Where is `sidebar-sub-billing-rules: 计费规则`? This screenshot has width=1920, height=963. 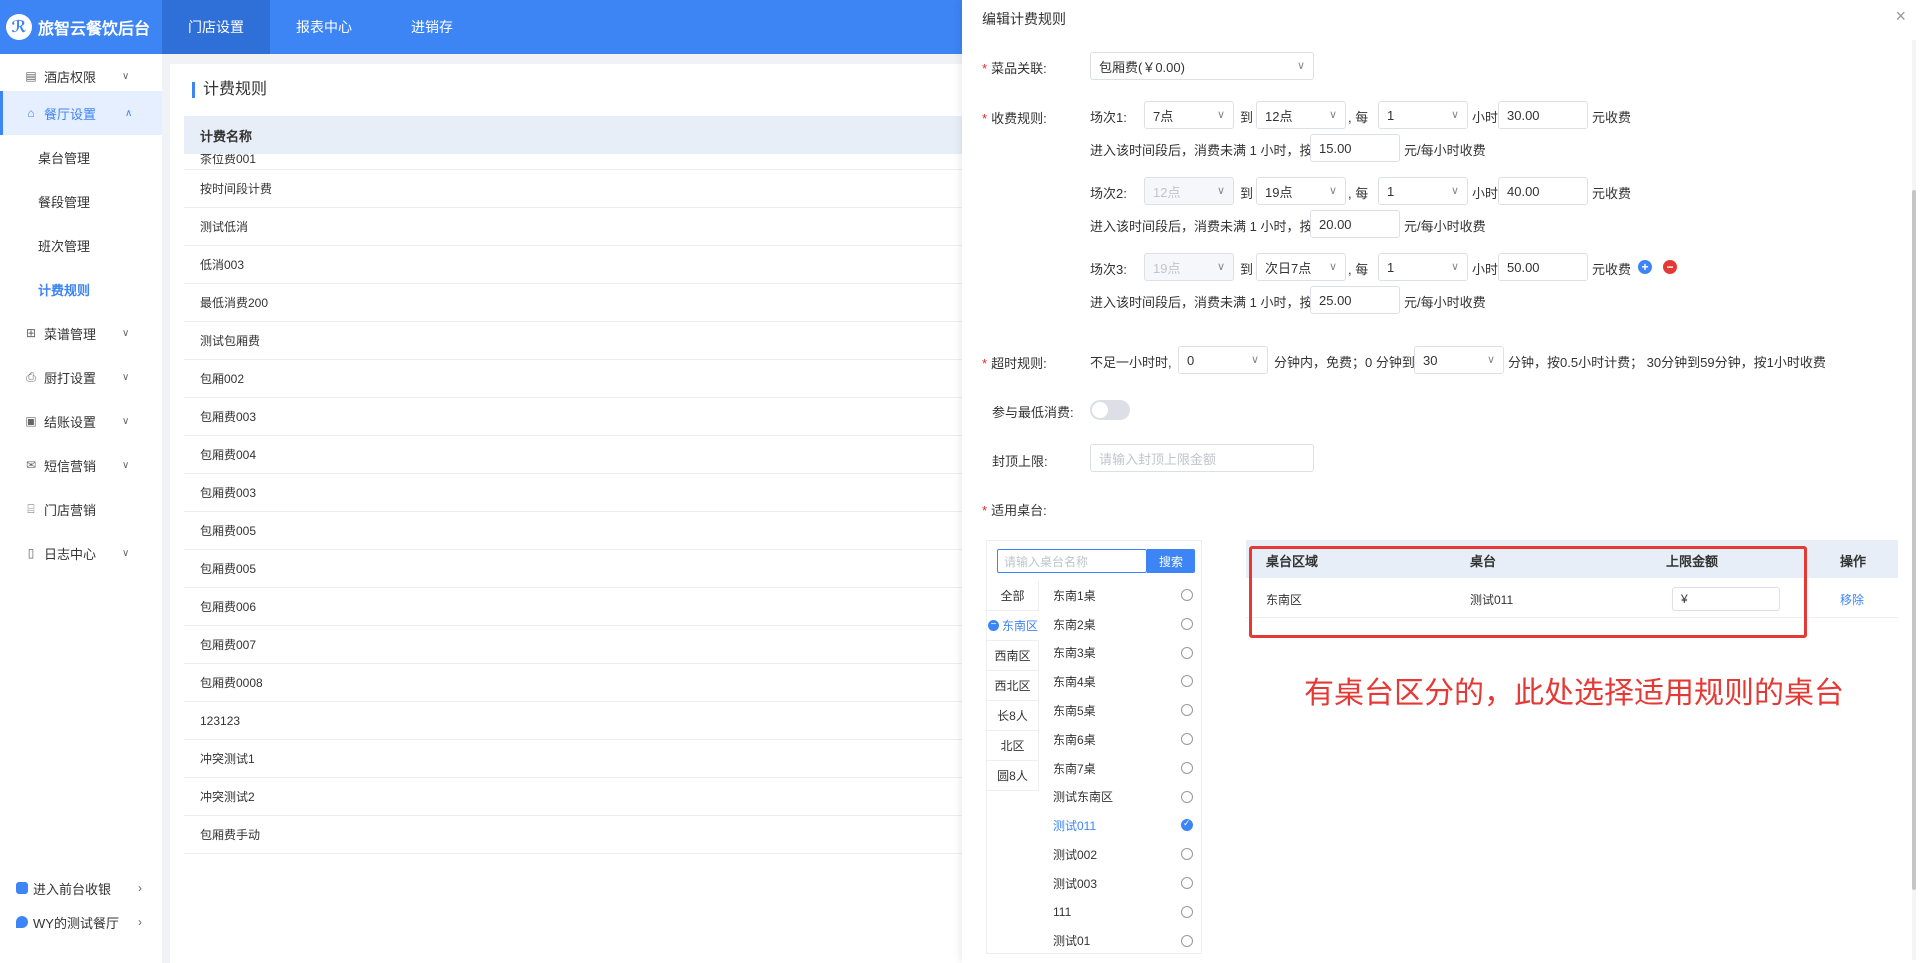 sidebar-sub-billing-rules: 计费规则 is located at coordinates (81, 289).